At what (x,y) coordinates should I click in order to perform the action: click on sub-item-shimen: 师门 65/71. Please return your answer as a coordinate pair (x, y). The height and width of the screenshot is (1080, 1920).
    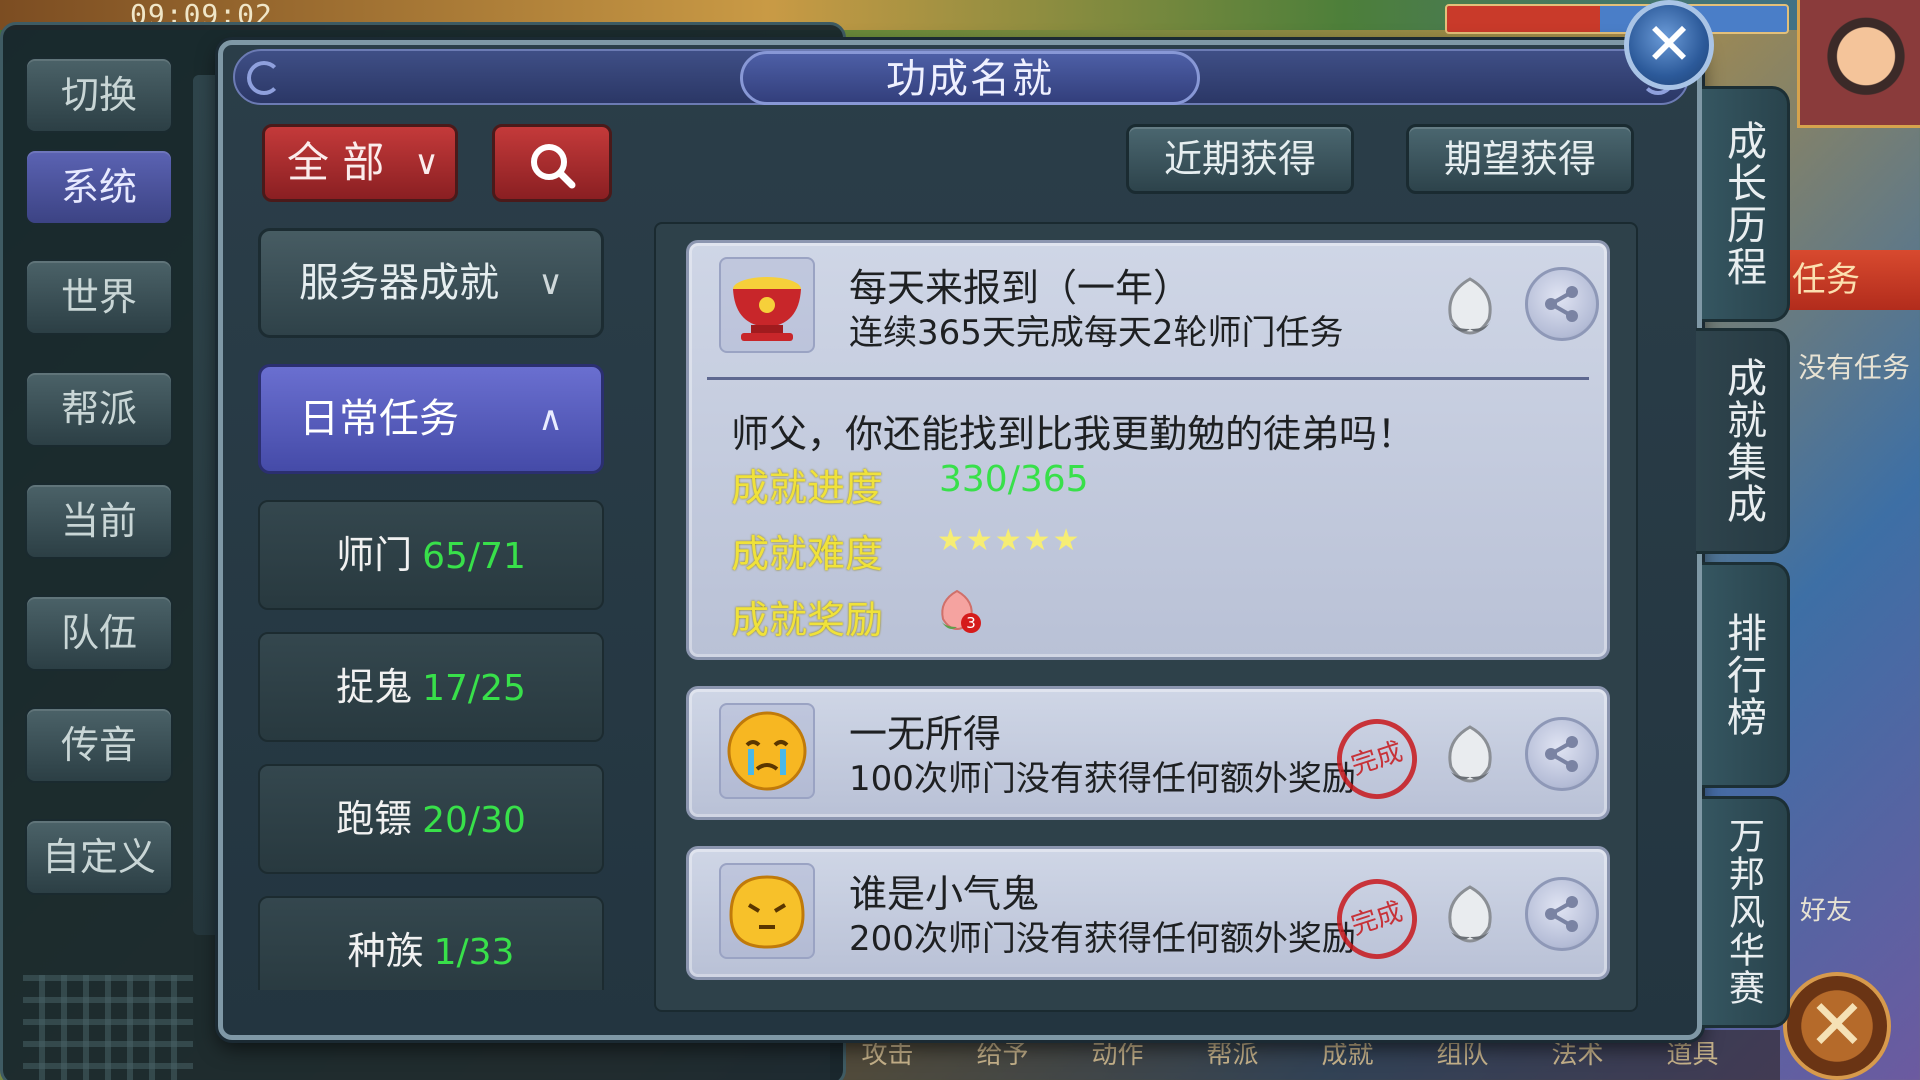
    Looking at the image, I should click on (431, 555).